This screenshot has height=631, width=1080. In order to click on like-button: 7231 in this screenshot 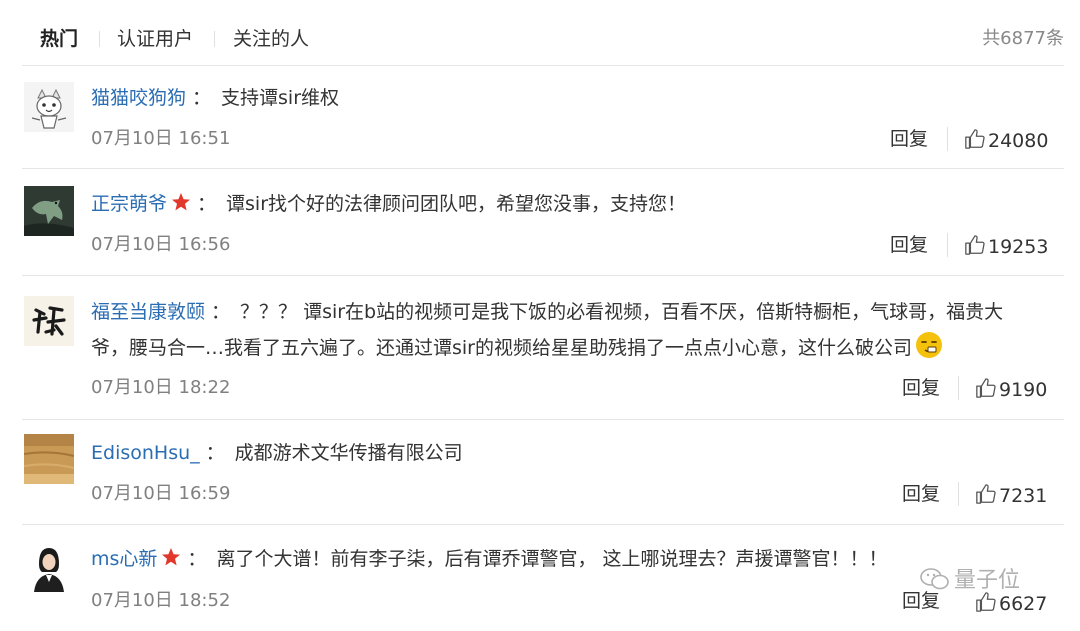, I will do `click(1011, 495)`.